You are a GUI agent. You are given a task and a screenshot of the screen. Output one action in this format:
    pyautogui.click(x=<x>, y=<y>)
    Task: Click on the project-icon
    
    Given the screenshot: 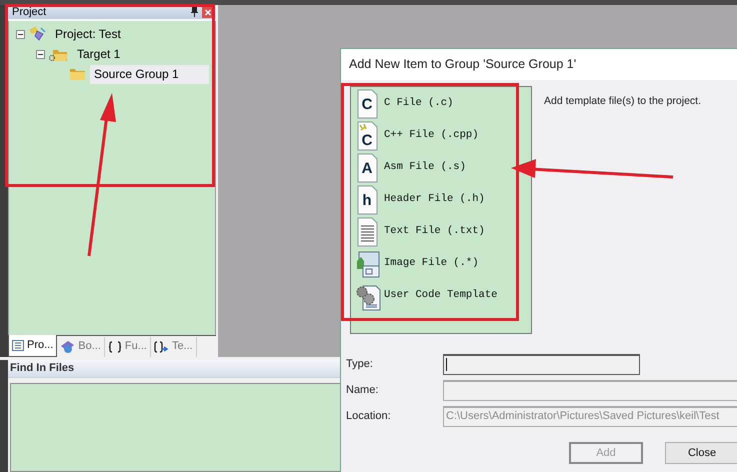 What is the action you would take?
    pyautogui.click(x=38, y=34)
    